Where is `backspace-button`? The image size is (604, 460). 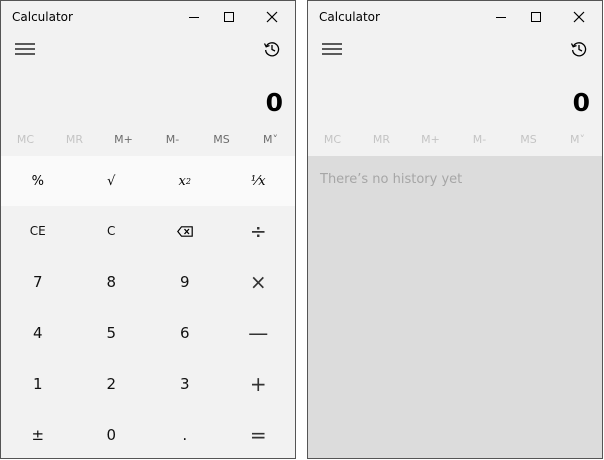
backspace-button is located at coordinates (185, 231).